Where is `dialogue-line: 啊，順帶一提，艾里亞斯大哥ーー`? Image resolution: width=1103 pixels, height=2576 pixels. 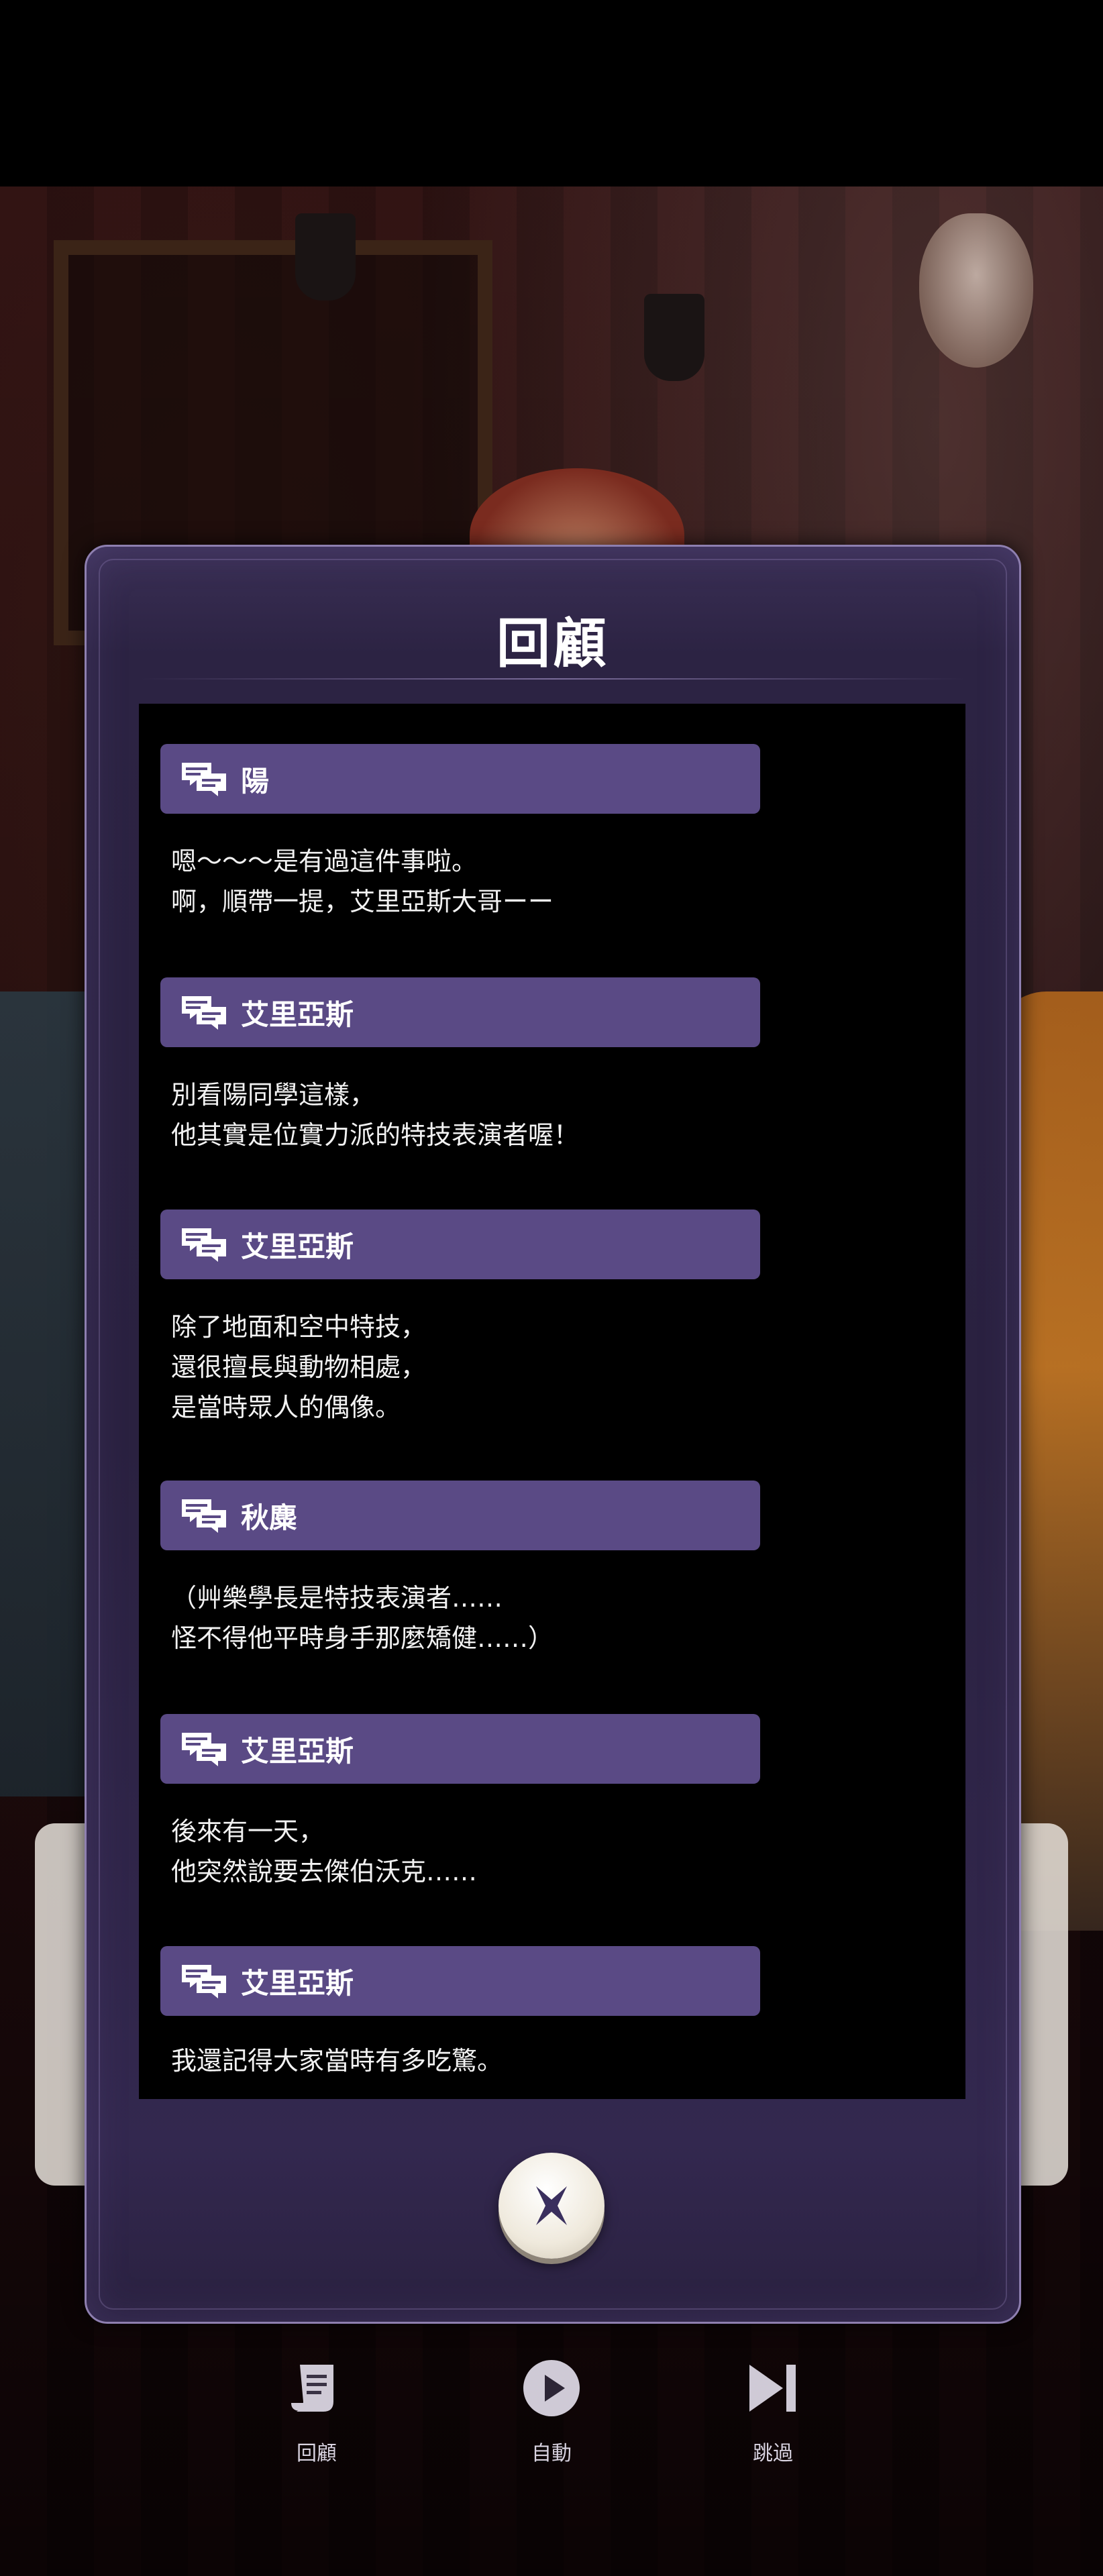
dialogue-line: 啊，順帶一提，艾里亞斯大哥ーー is located at coordinates (363, 901).